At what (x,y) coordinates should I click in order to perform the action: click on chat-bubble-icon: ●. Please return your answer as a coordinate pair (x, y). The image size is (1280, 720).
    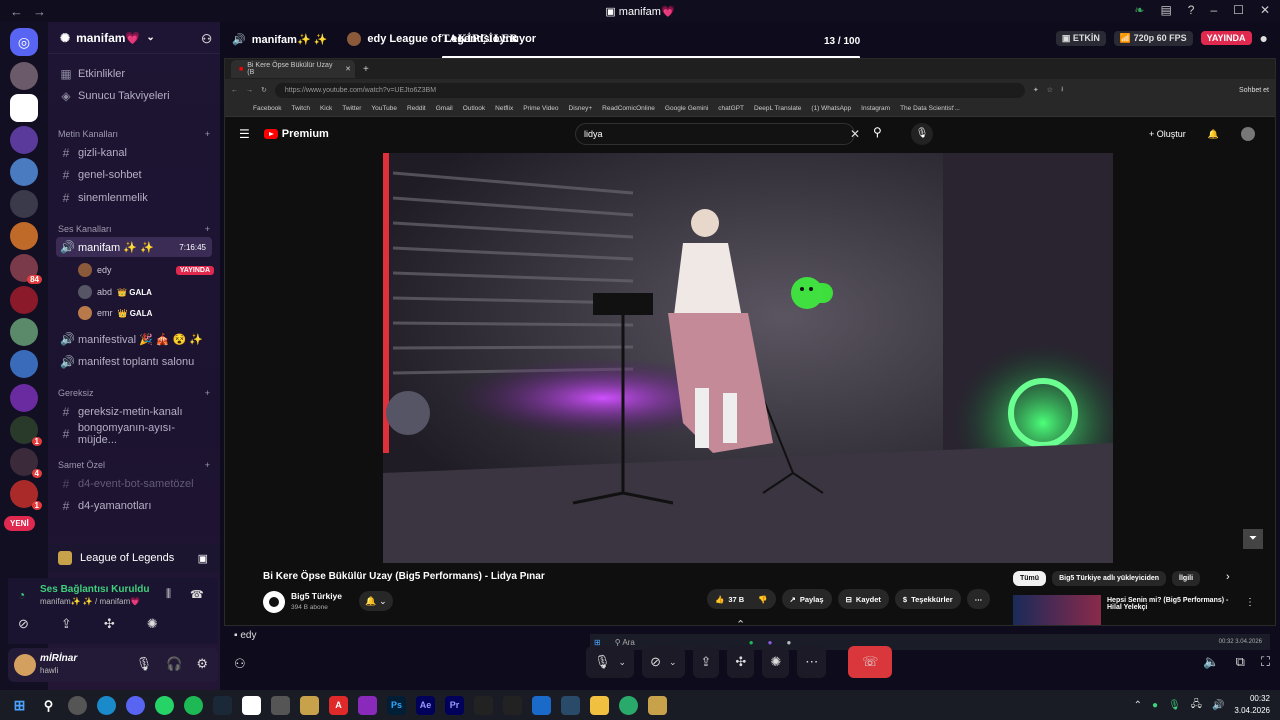
    Looking at the image, I should click on (1264, 38).